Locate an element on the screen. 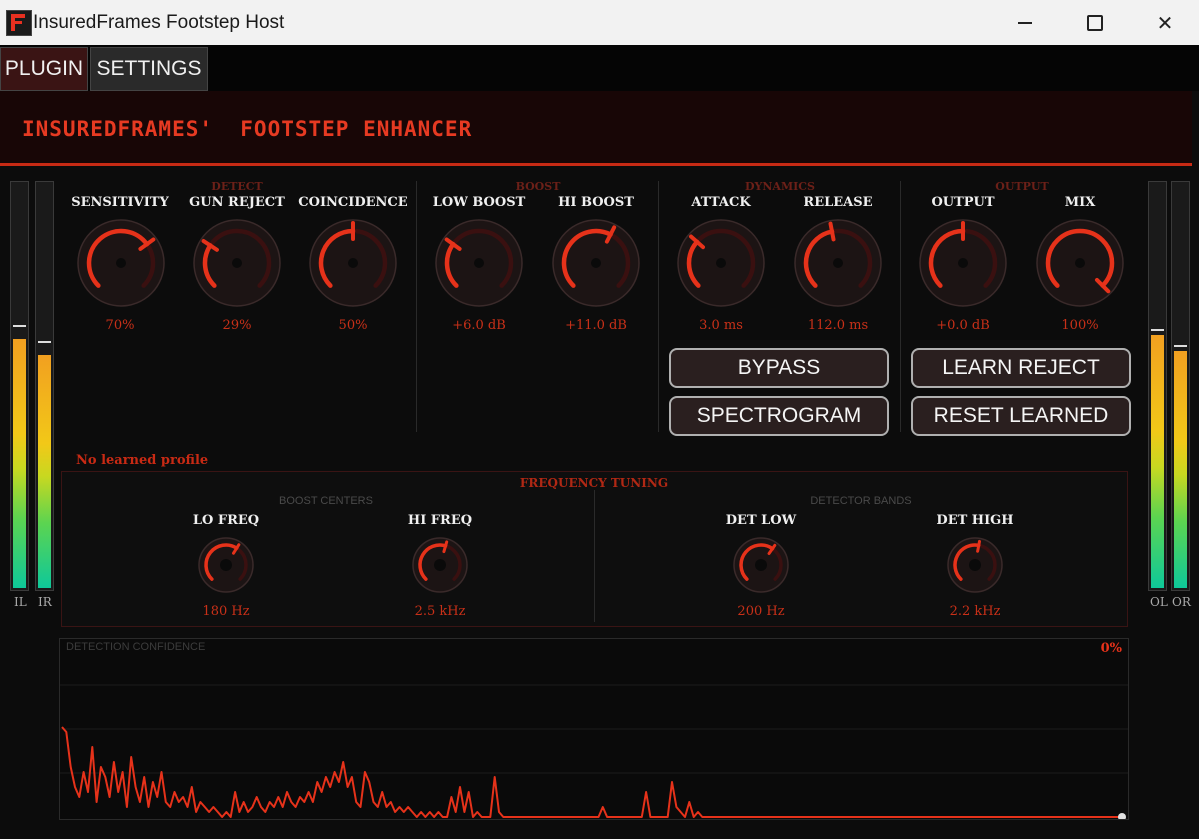 This screenshot has height=839, width=1199. meter-label-il: IL is located at coordinates (20, 602).